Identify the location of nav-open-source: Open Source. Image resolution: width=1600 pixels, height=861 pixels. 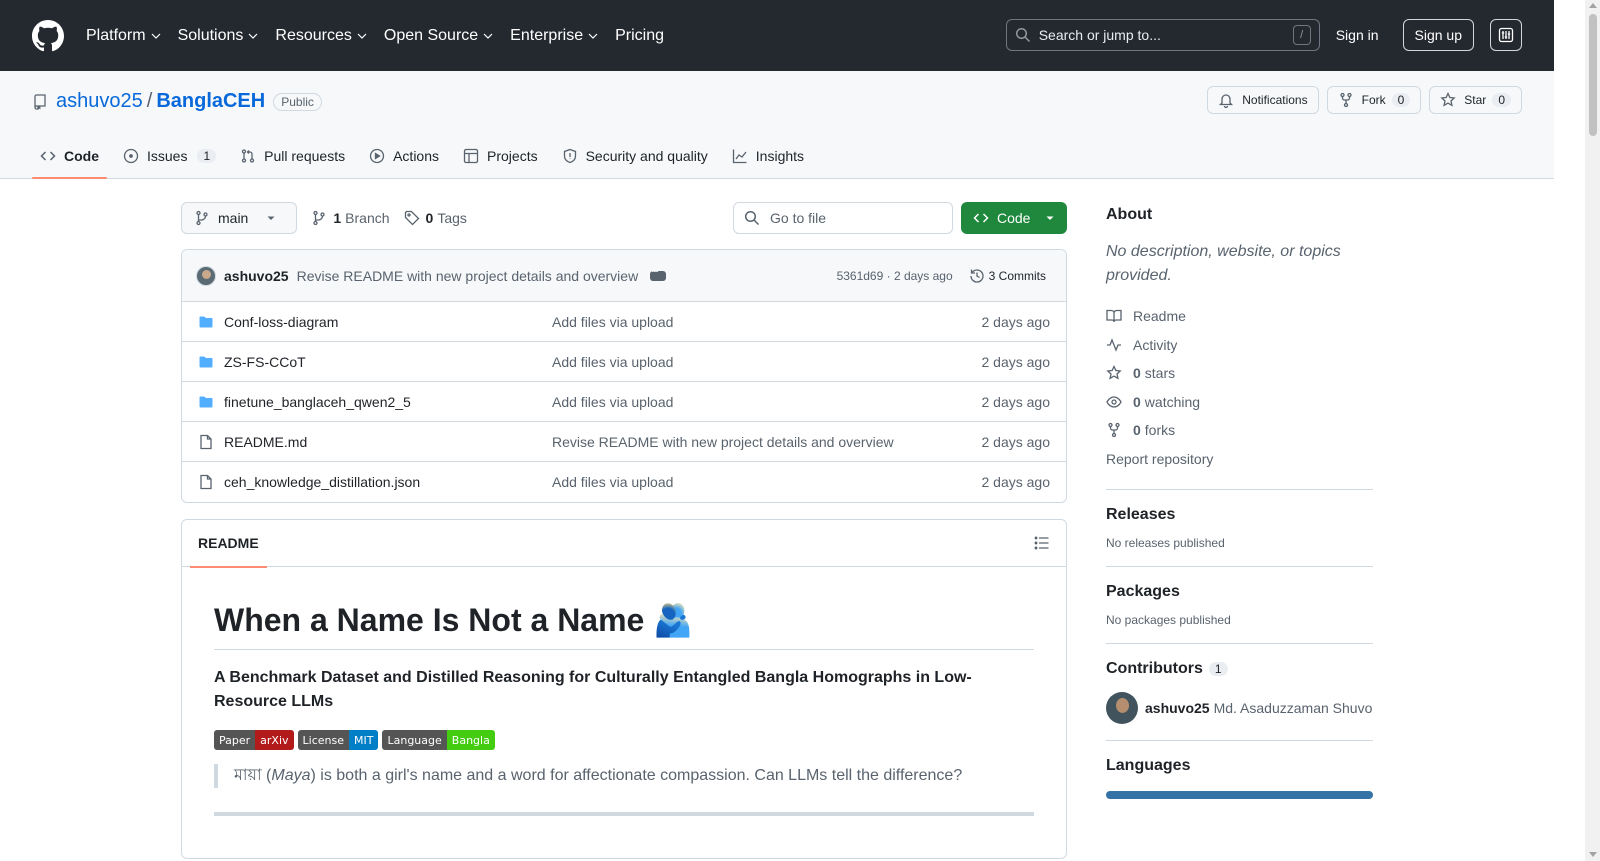
(439, 36).